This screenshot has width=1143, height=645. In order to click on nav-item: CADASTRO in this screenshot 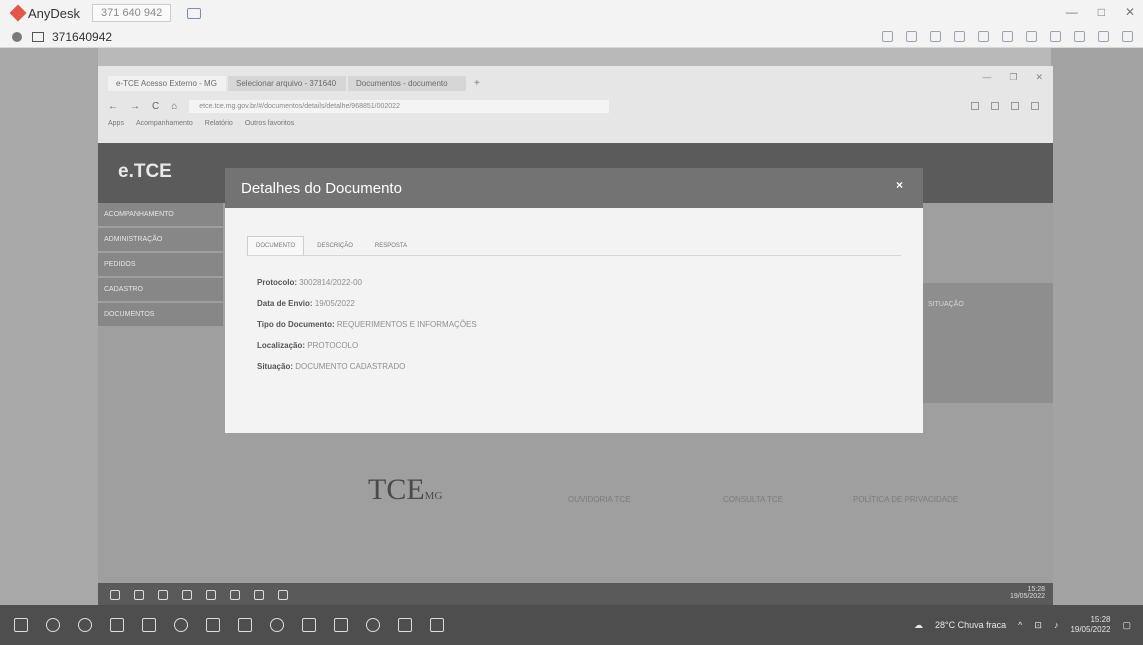, I will do `click(160, 289)`.